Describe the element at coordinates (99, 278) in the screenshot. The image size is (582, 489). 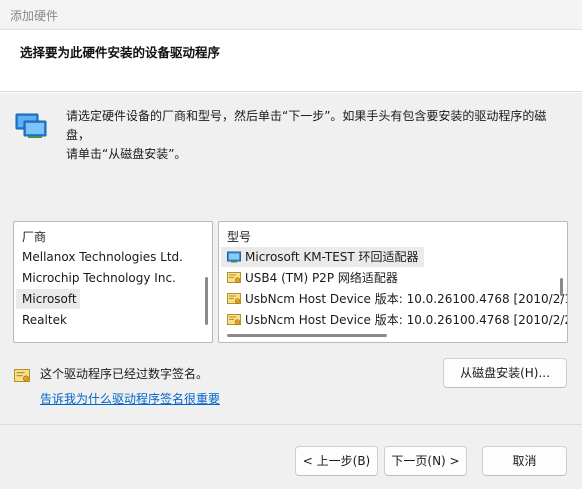
I see `list-item-label: Microchip Technology Inc.` at that location.